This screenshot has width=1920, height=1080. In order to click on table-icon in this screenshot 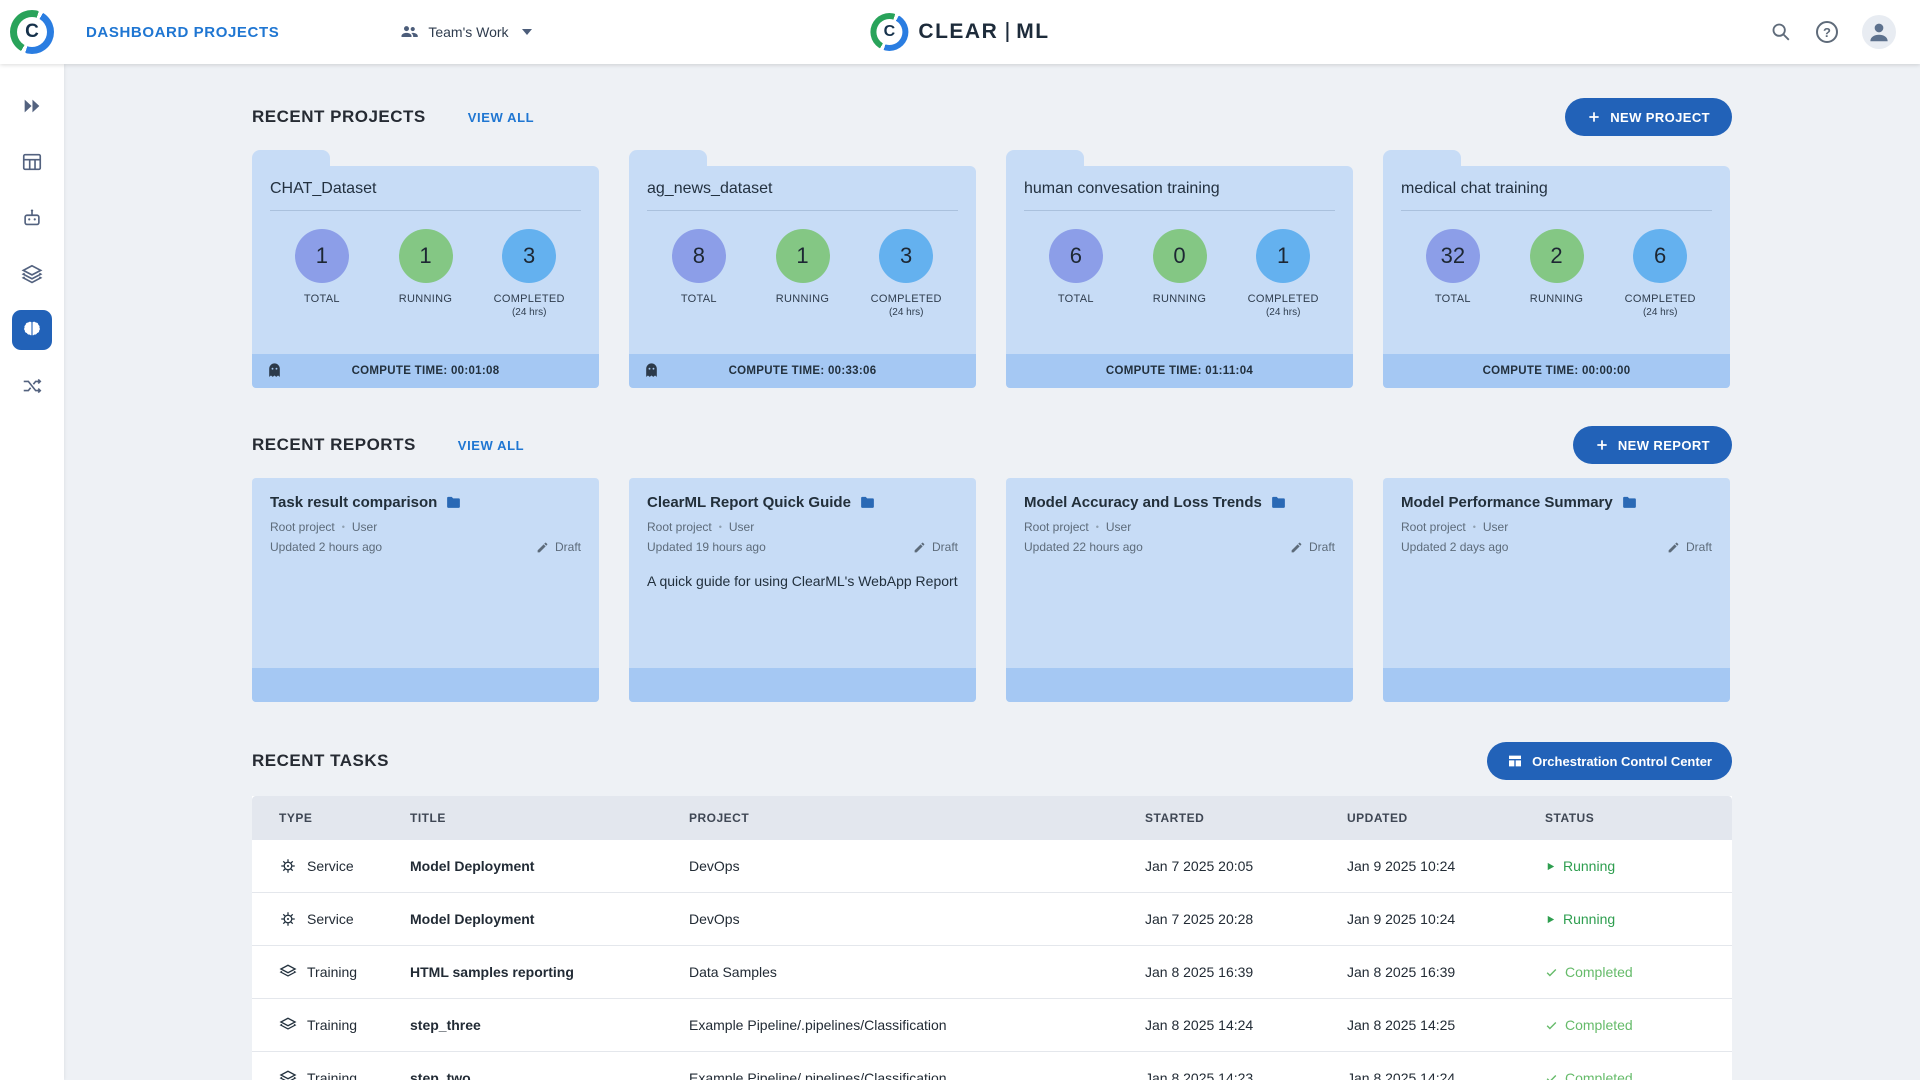, I will do `click(32, 162)`.